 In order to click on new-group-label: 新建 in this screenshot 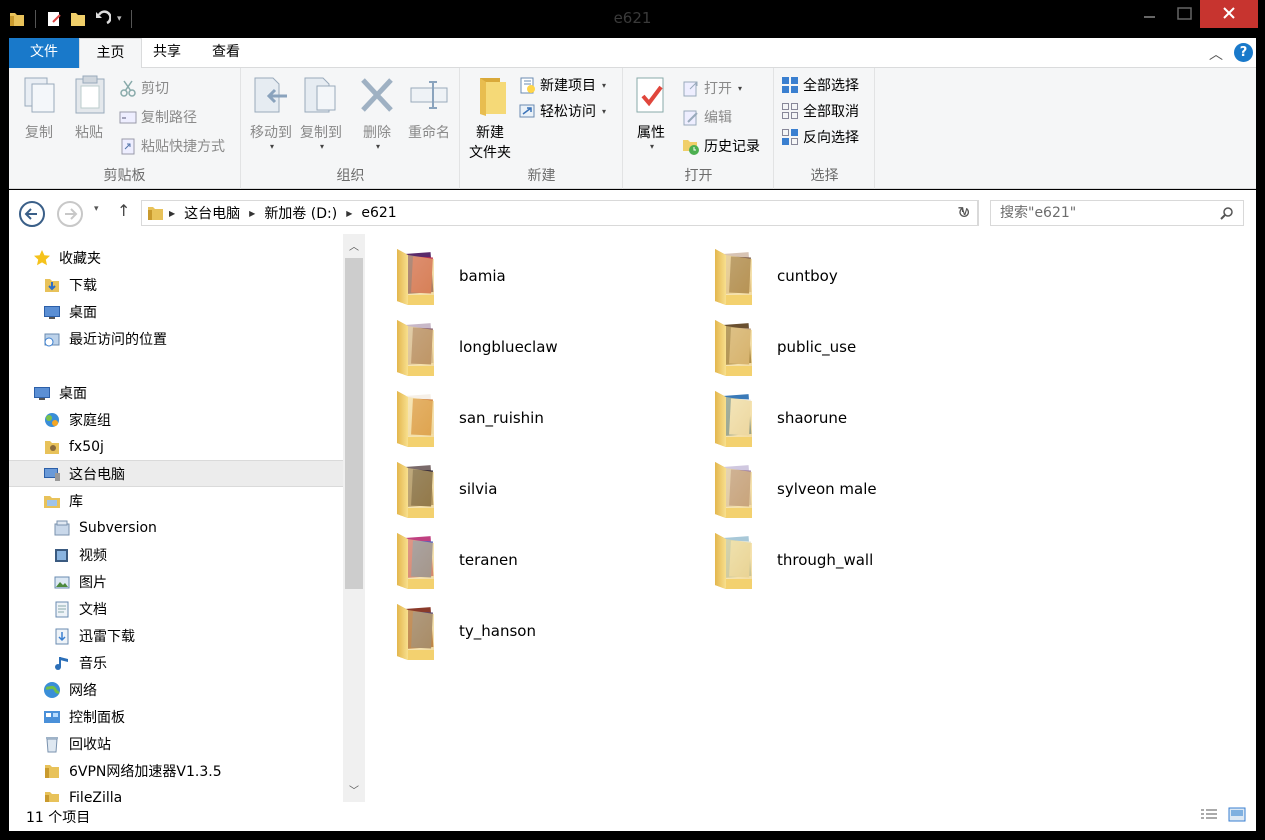, I will do `click(541, 176)`.